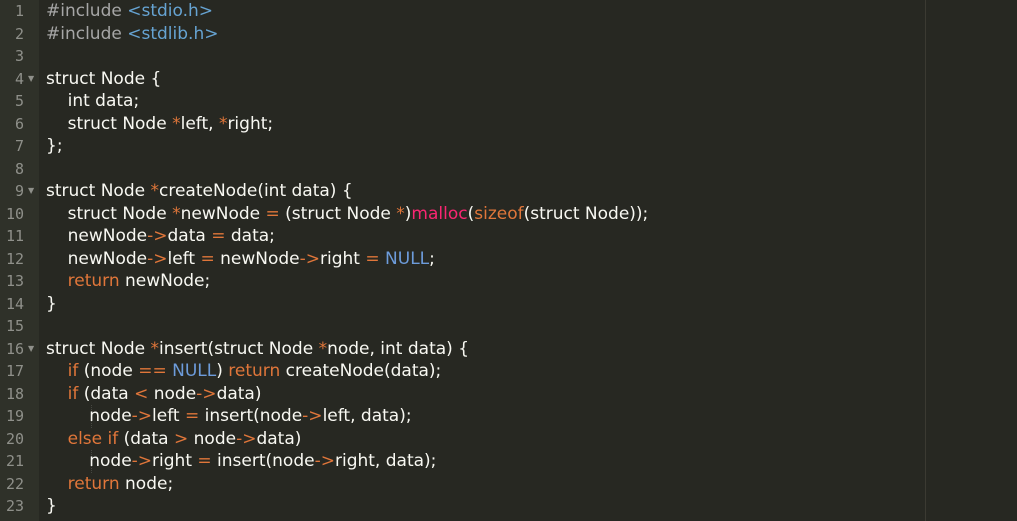 Image resolution: width=1017 pixels, height=521 pixels. I want to click on code-token: right, so click(175, 461).